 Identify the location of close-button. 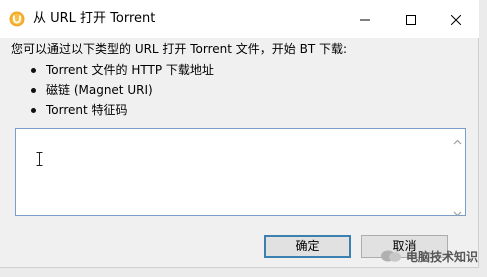
(456, 19).